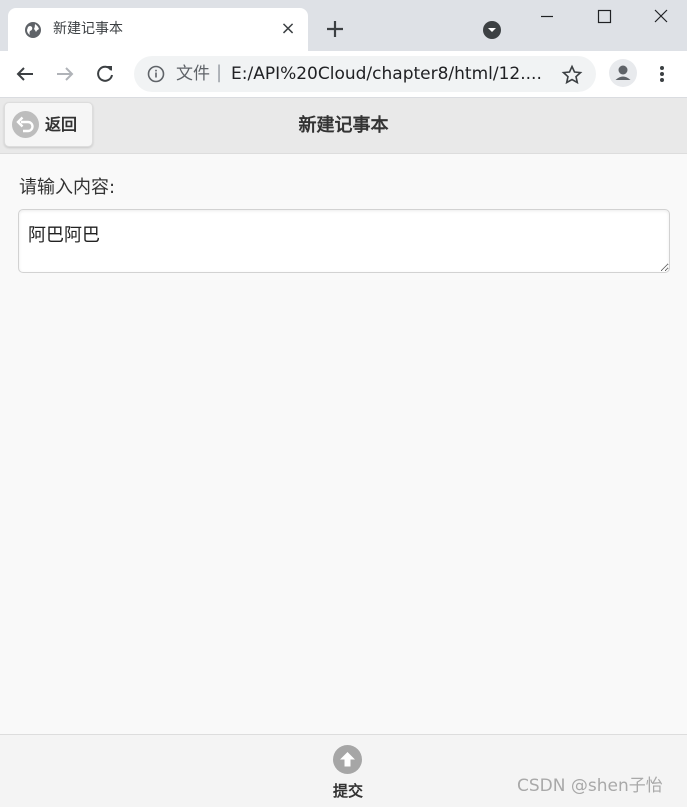 Image resolution: width=687 pixels, height=807 pixels. What do you see at coordinates (288, 29) in the screenshot?
I see `tab-close-icon: ×` at bounding box center [288, 29].